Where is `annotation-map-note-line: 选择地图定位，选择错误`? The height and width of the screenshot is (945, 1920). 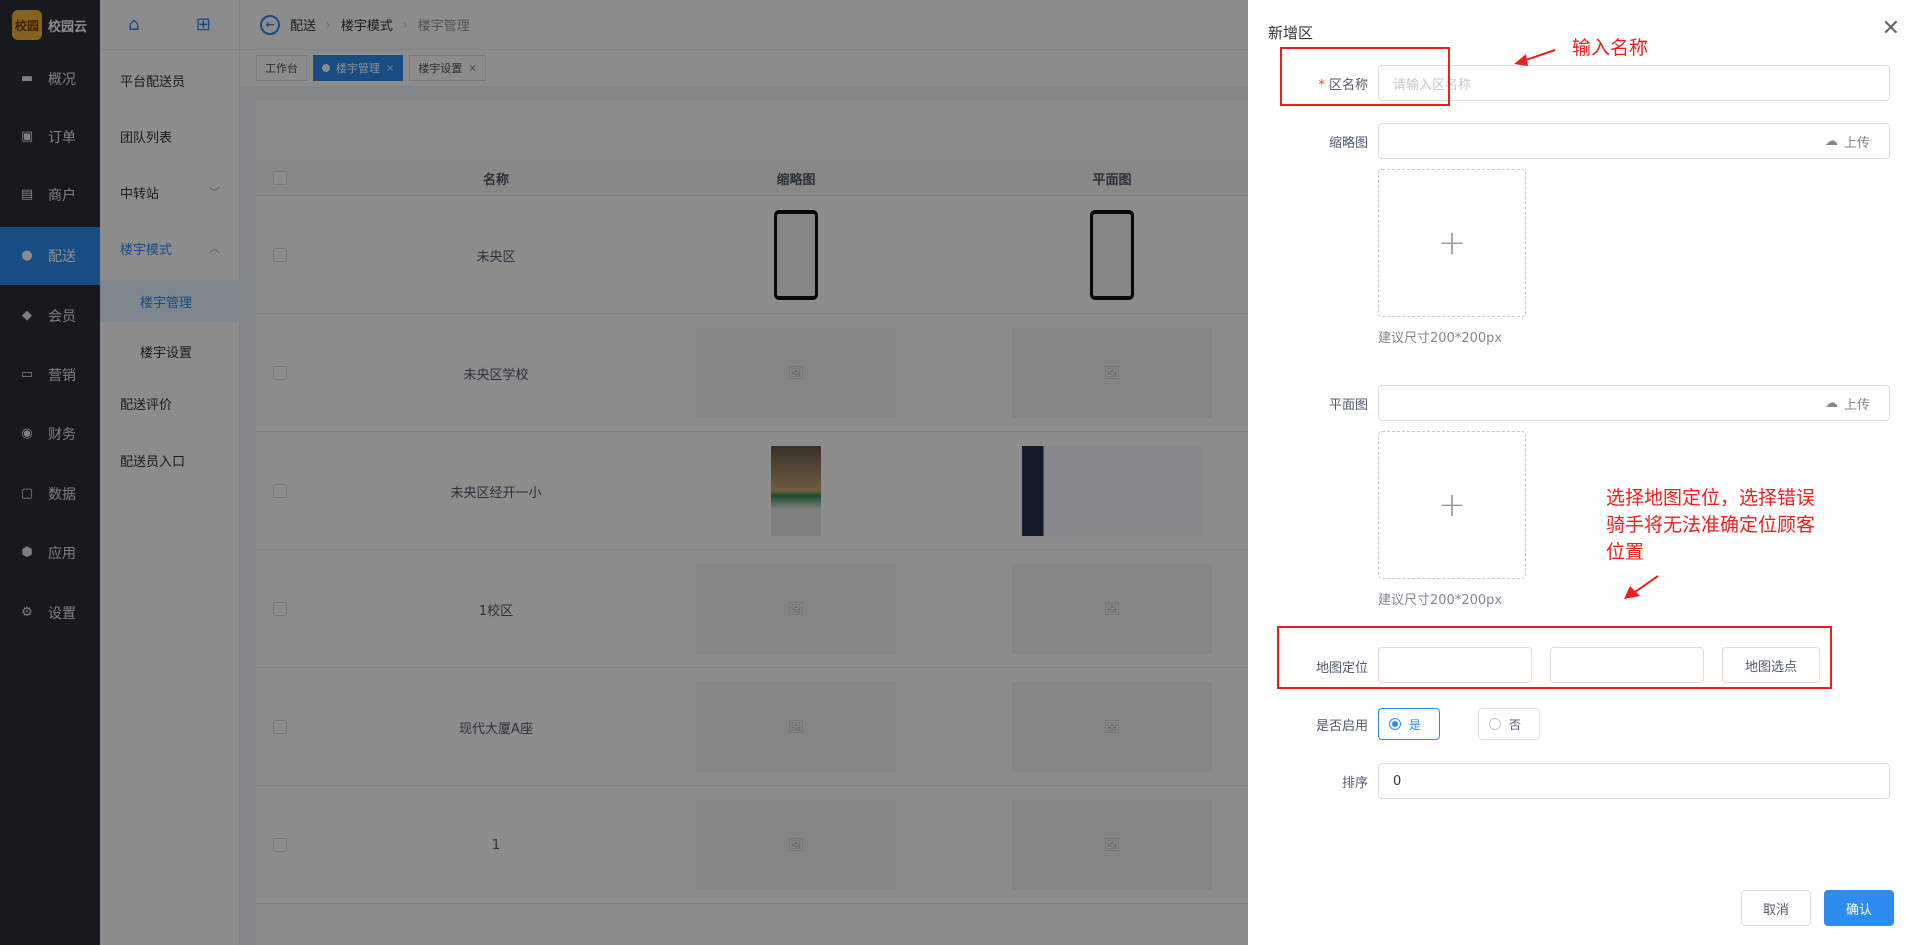 annotation-map-note-line: 选择地图定位，选择错误 is located at coordinates (1711, 498).